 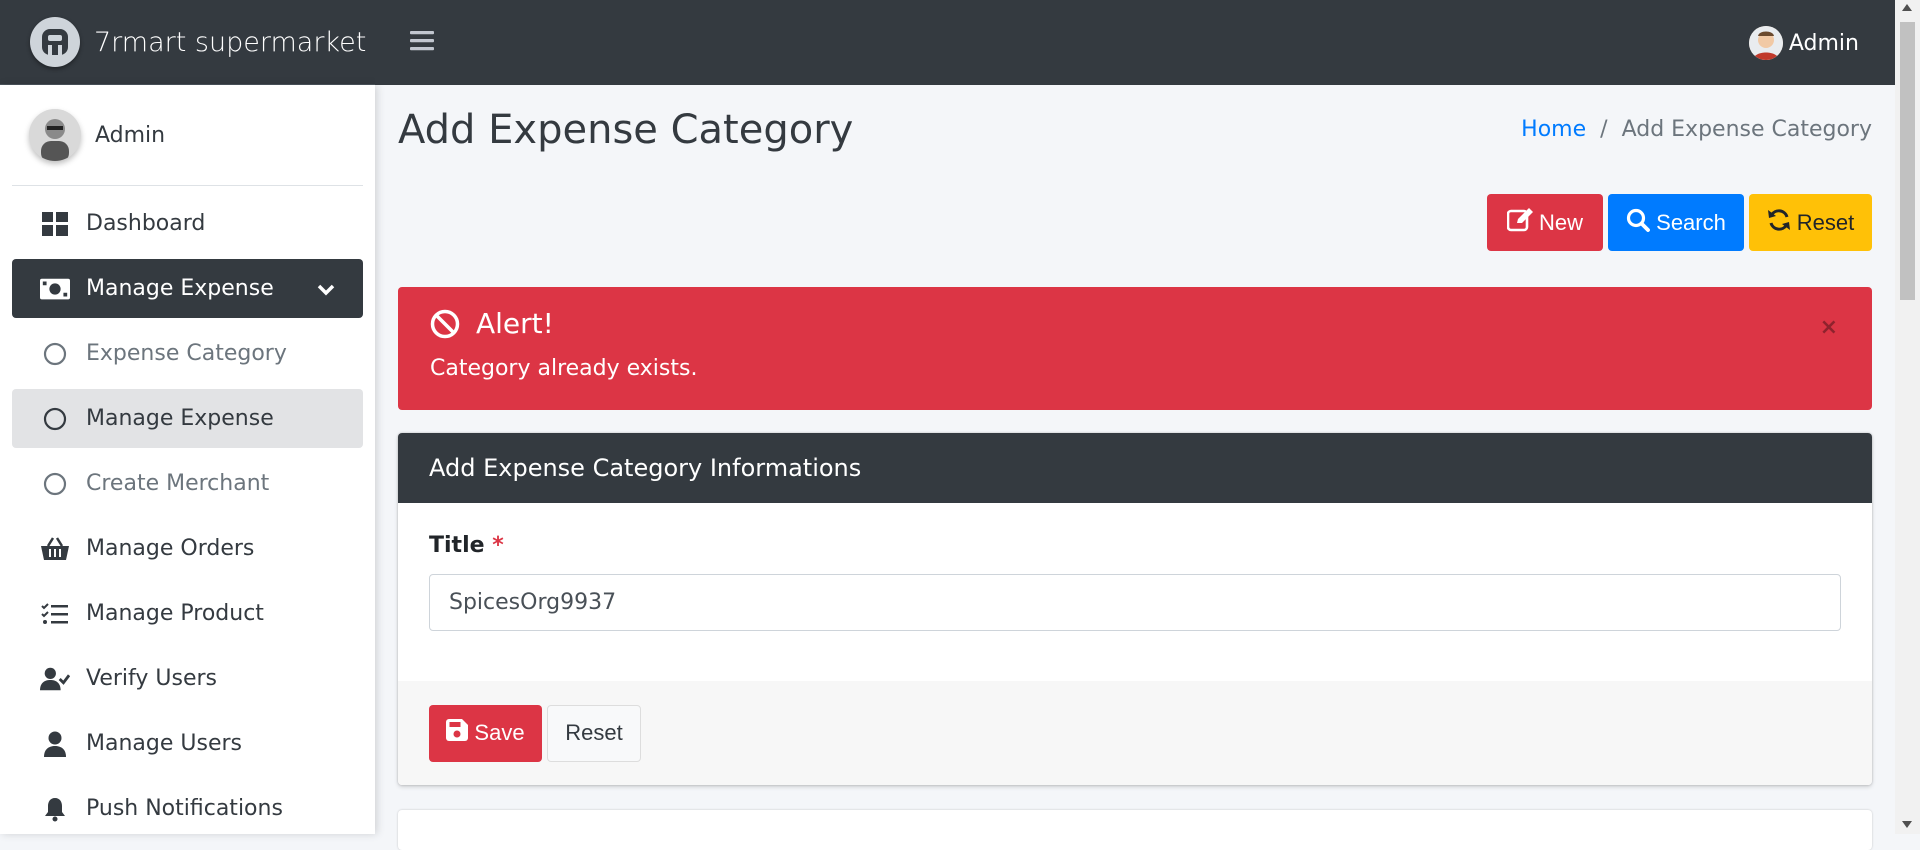 I want to click on brand-link: 7rmart supermarket, so click(x=187, y=42).